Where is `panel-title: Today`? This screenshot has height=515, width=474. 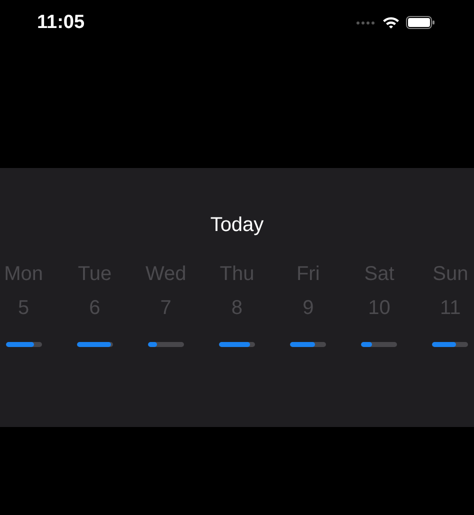 panel-title: Today is located at coordinates (237, 225).